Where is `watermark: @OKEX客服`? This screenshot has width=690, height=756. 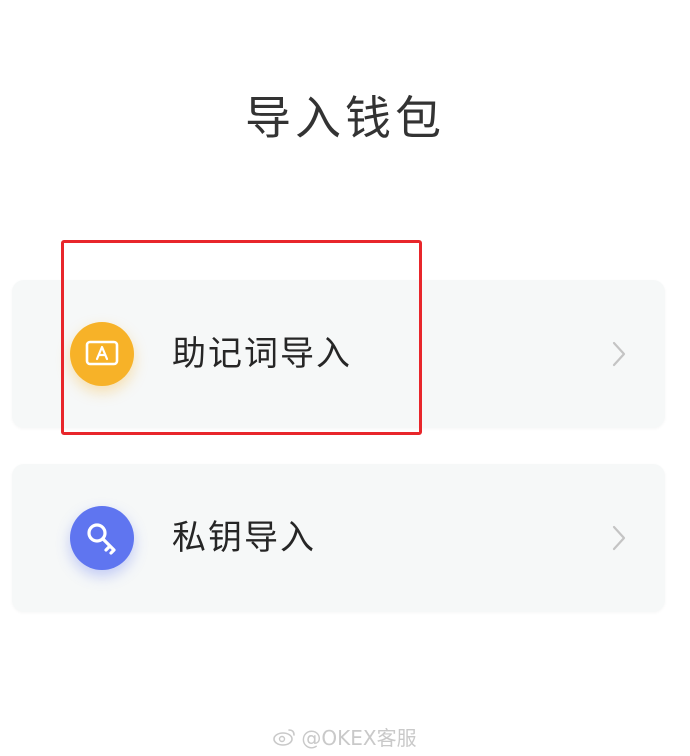 watermark: @OKEX客服 is located at coordinates (345, 739).